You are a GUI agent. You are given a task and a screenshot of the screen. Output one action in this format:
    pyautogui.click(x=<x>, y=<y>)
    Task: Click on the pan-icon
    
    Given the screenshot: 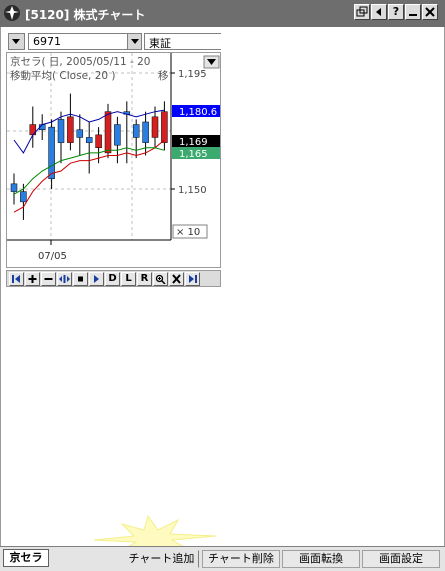 What is the action you would take?
    pyautogui.click(x=64, y=279)
    